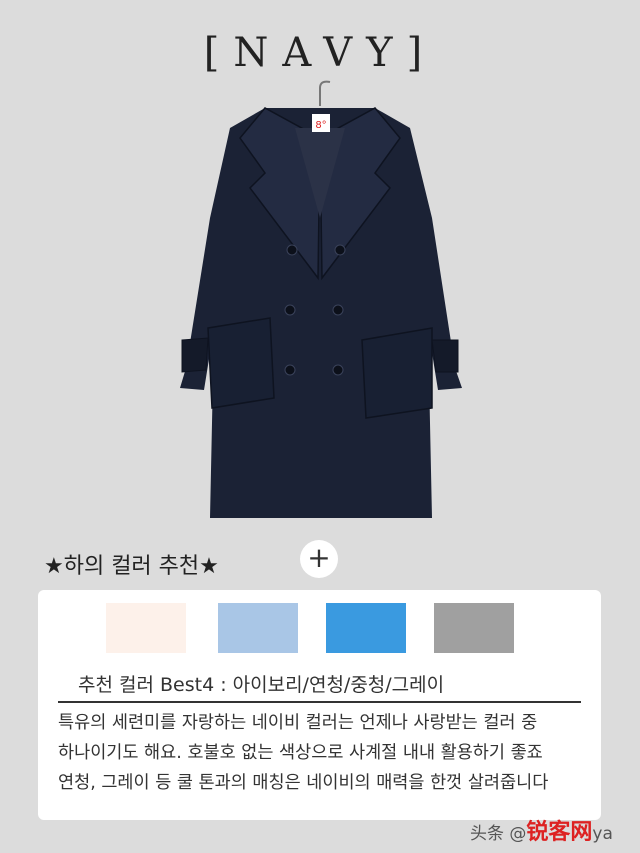 Image resolution: width=640 pixels, height=853 pixels. I want to click on recommend-heading: ★하의 컬러 추천★, so click(131, 566).